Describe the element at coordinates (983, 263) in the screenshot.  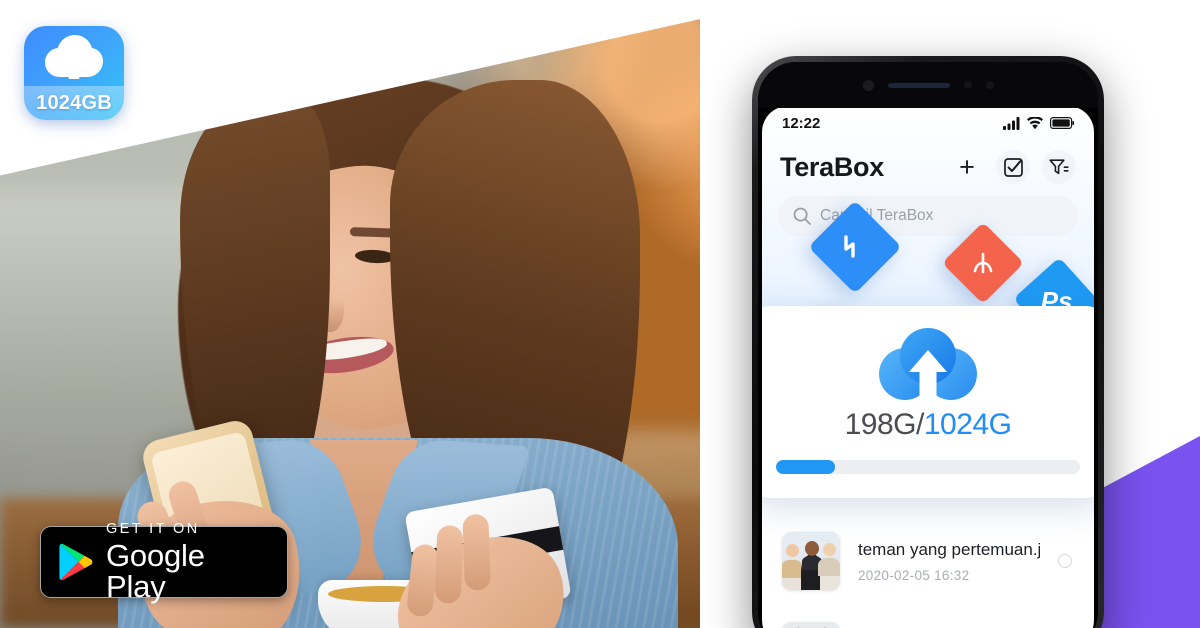
I see `acrobat-glyph` at that location.